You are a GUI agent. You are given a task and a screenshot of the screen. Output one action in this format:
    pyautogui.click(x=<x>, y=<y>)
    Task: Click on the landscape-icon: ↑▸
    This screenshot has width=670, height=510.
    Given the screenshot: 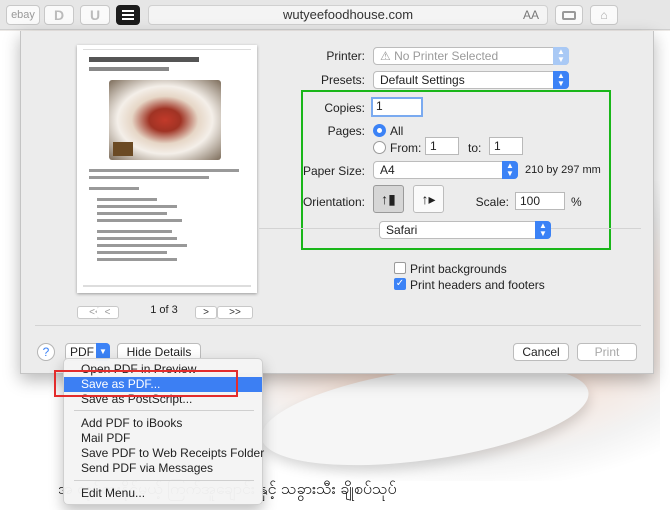 What is the action you would take?
    pyautogui.click(x=428, y=198)
    